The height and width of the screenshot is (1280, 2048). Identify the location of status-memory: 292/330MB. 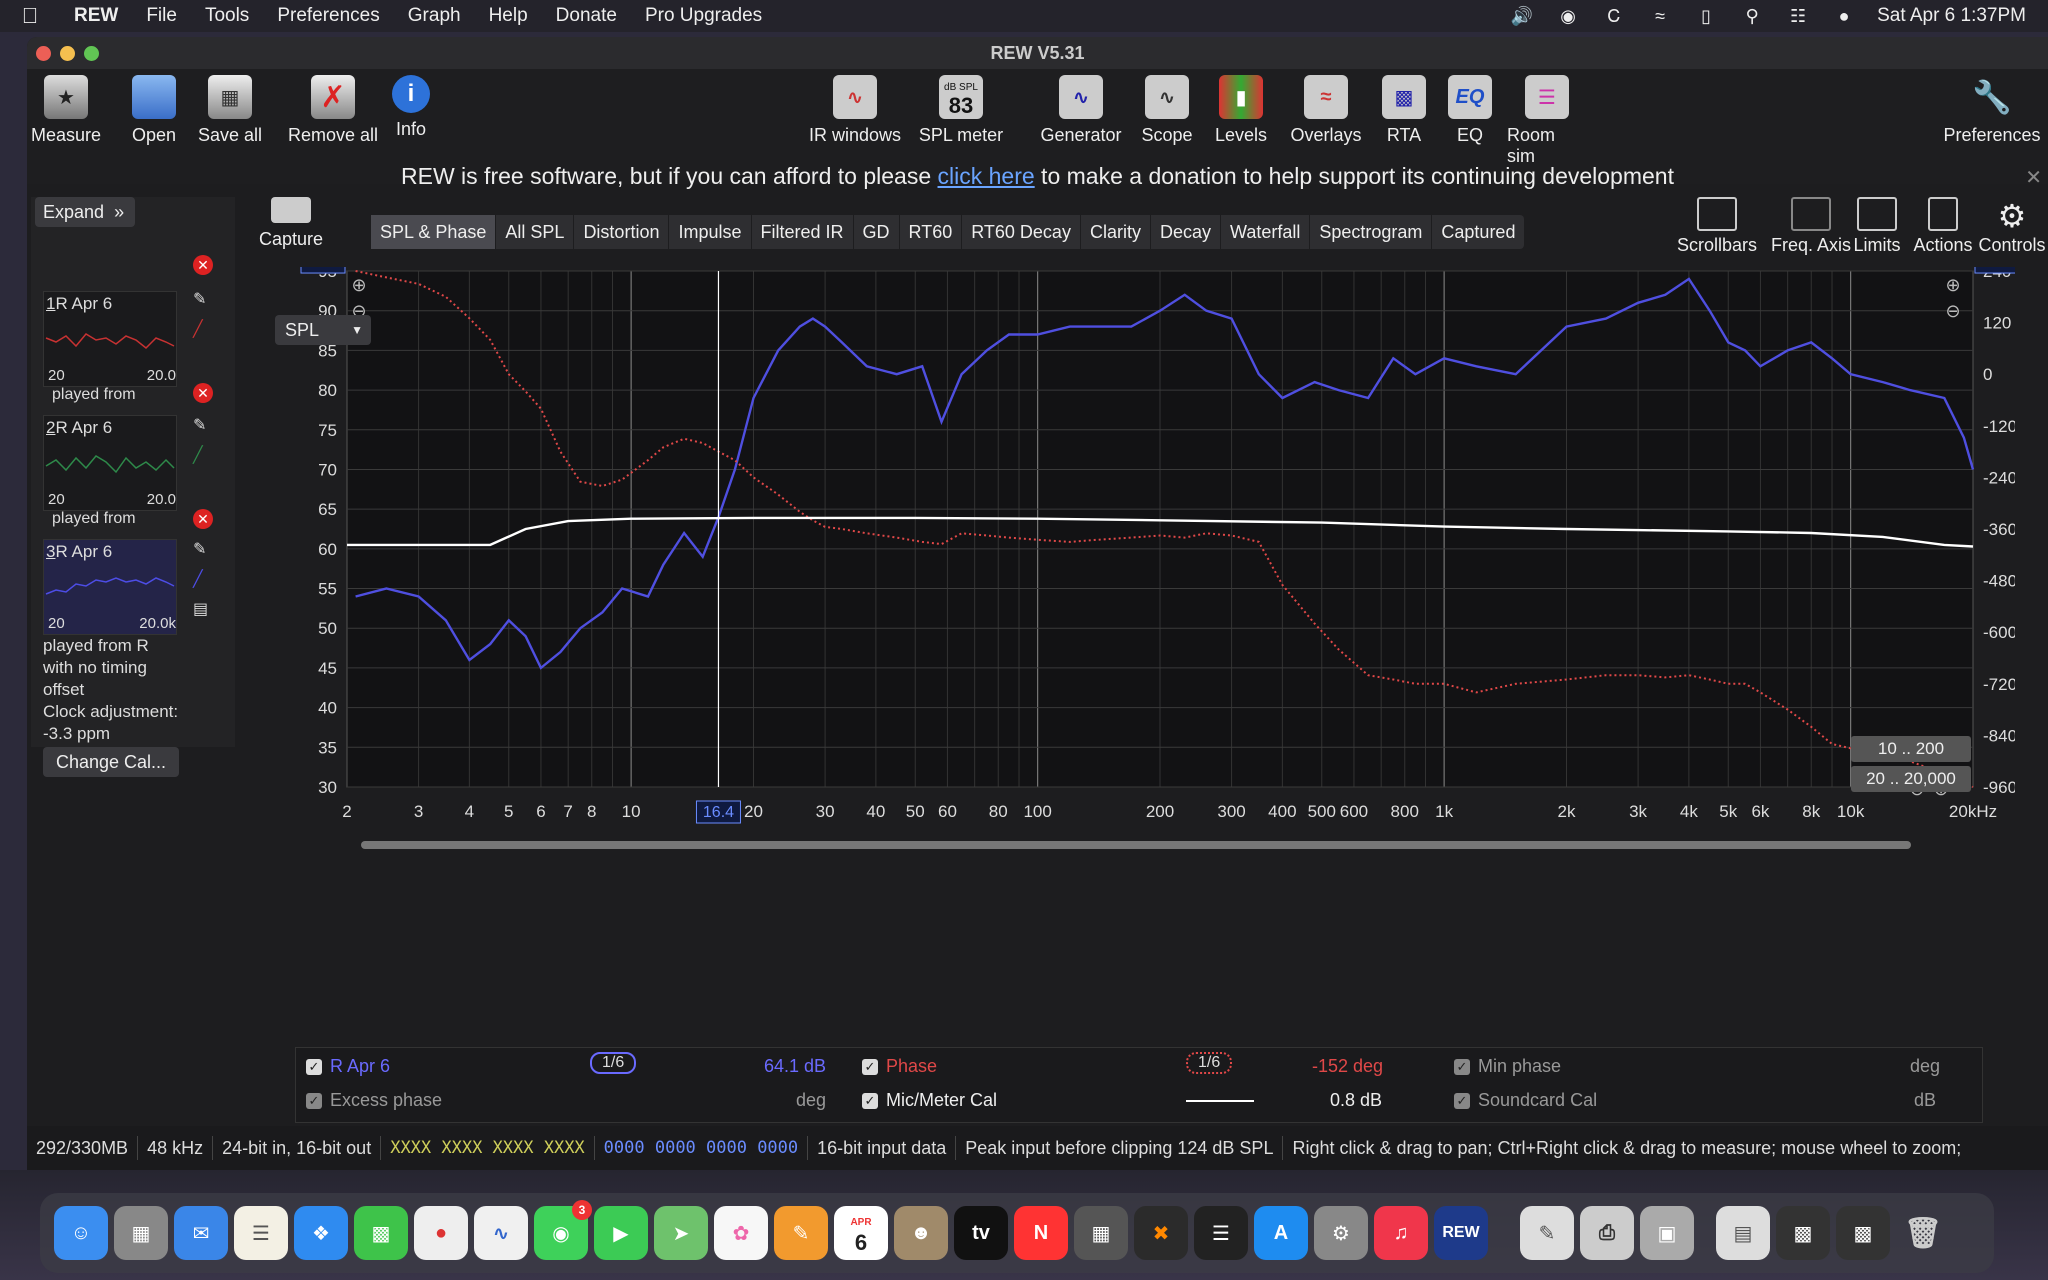
(83, 1148).